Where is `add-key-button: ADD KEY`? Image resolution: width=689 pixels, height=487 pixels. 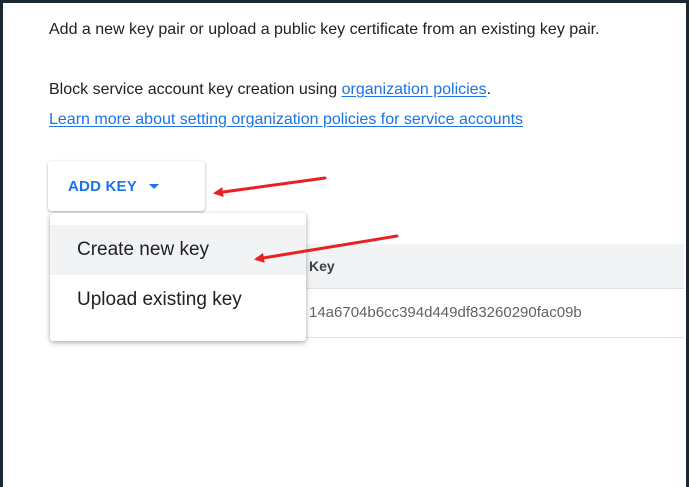
add-key-button: ADD KEY is located at coordinates (126, 186).